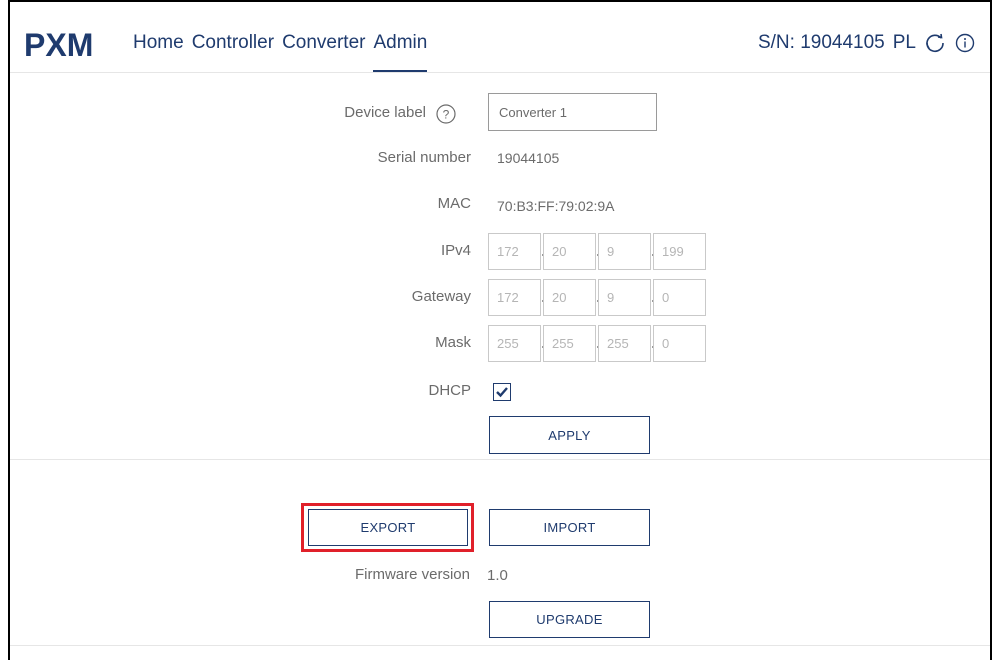  I want to click on serial-number-label: Serial number, so click(424, 157).